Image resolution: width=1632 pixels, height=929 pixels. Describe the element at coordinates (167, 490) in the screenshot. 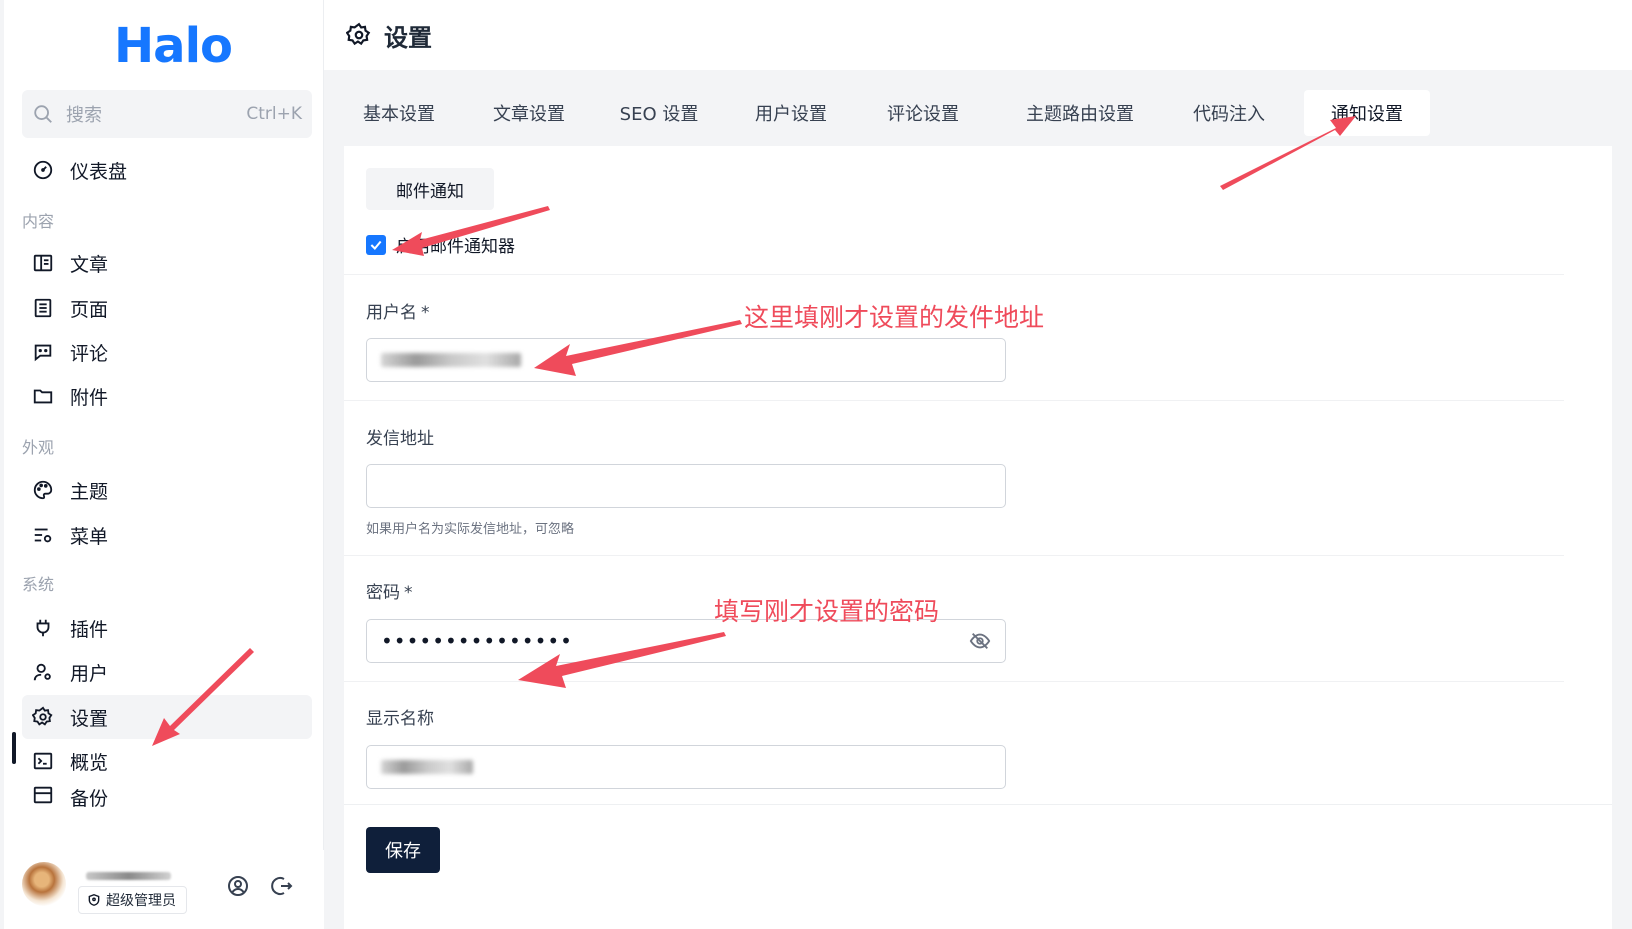

I see `sidebar-item-themes: 主题` at that location.